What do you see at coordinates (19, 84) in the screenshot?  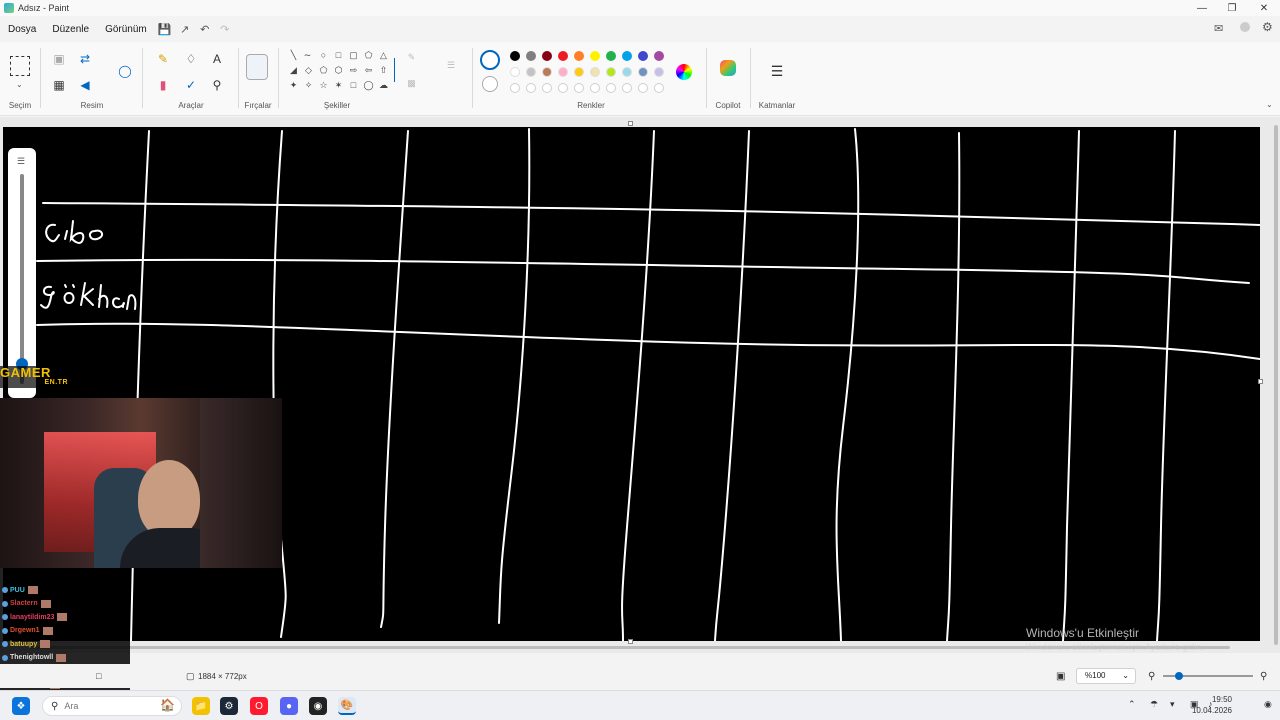 I see `chevron-down-icon: ⌄` at bounding box center [19, 84].